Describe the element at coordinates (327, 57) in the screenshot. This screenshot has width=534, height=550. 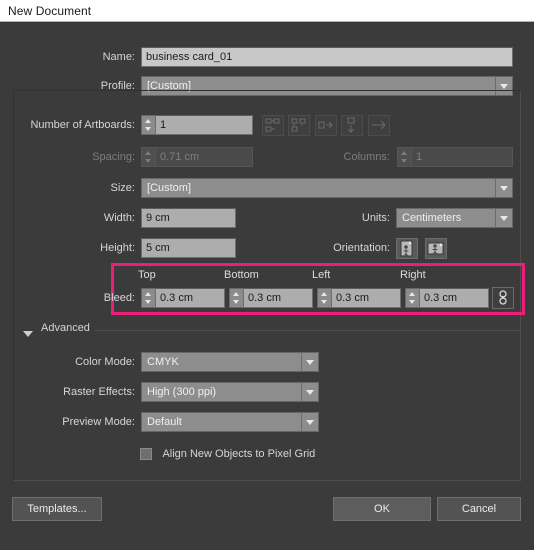
I see `name-input` at that location.